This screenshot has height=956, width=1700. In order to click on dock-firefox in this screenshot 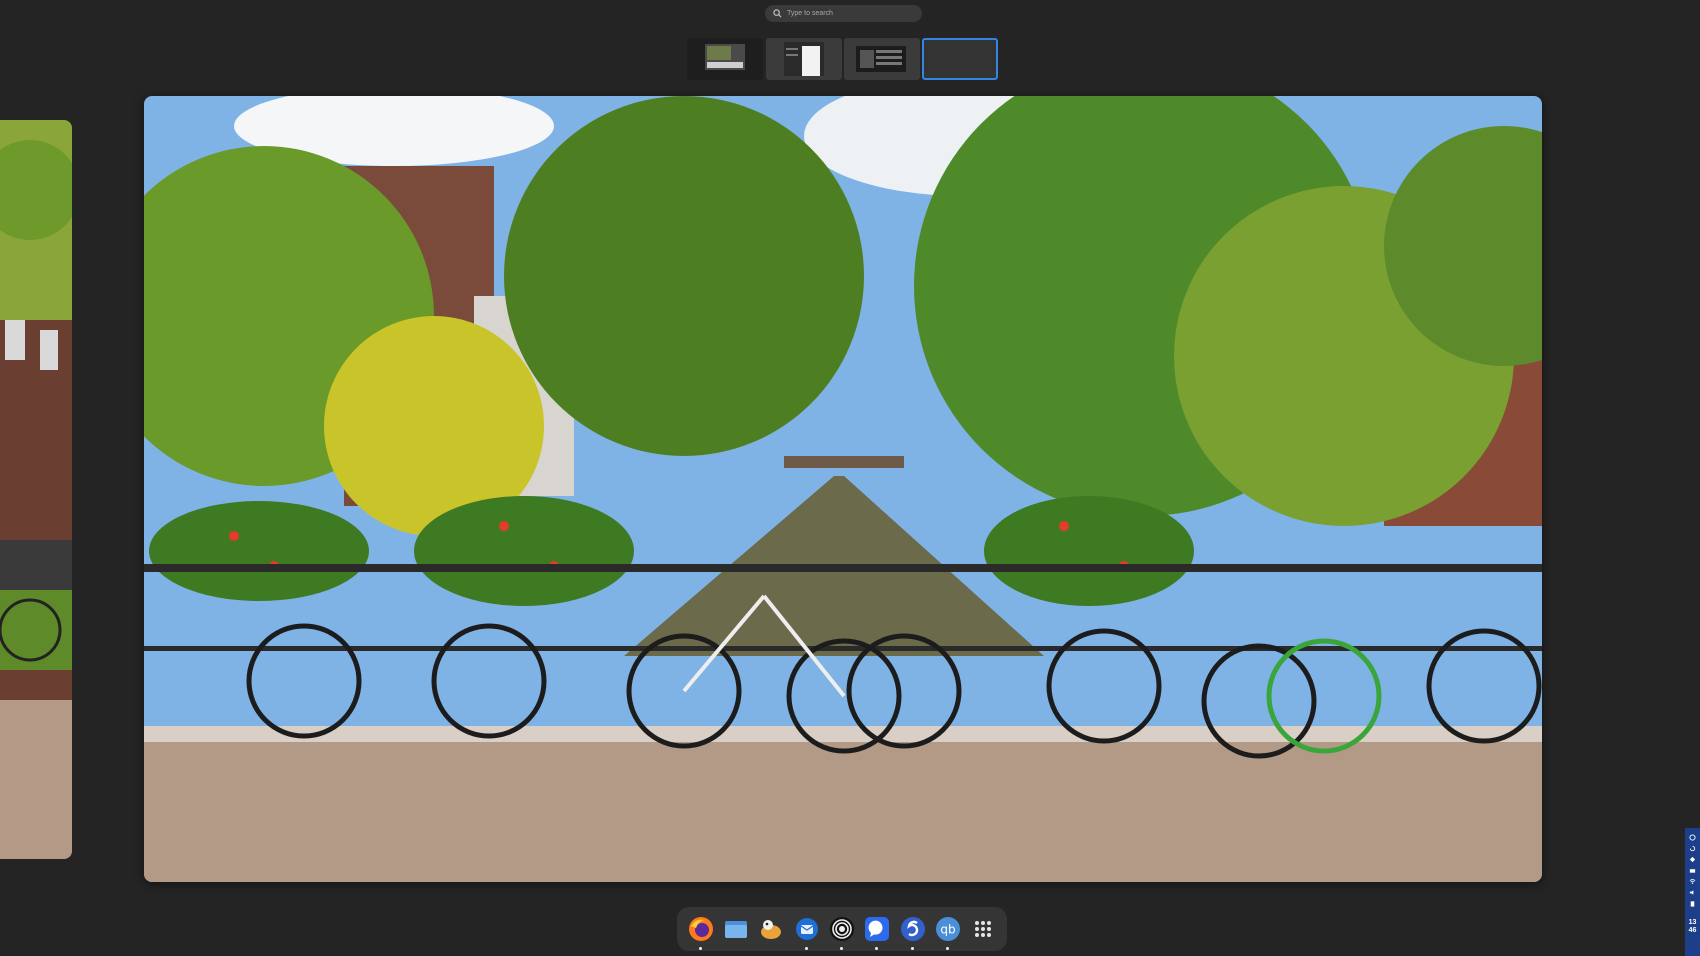, I will do `click(701, 932)`.